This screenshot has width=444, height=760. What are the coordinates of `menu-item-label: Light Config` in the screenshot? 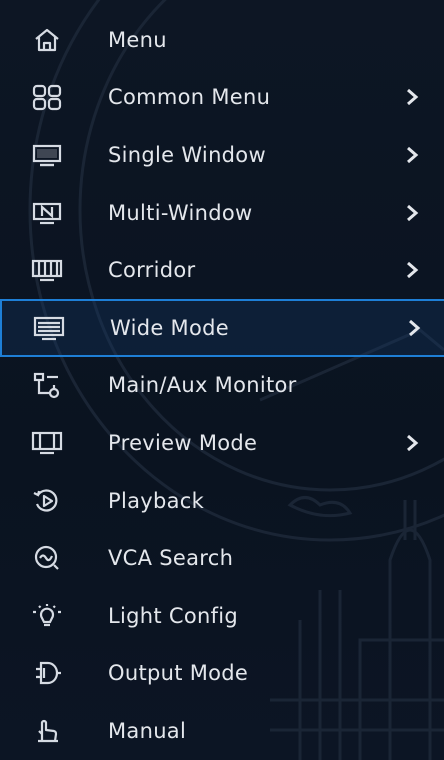 It's located at (173, 615).